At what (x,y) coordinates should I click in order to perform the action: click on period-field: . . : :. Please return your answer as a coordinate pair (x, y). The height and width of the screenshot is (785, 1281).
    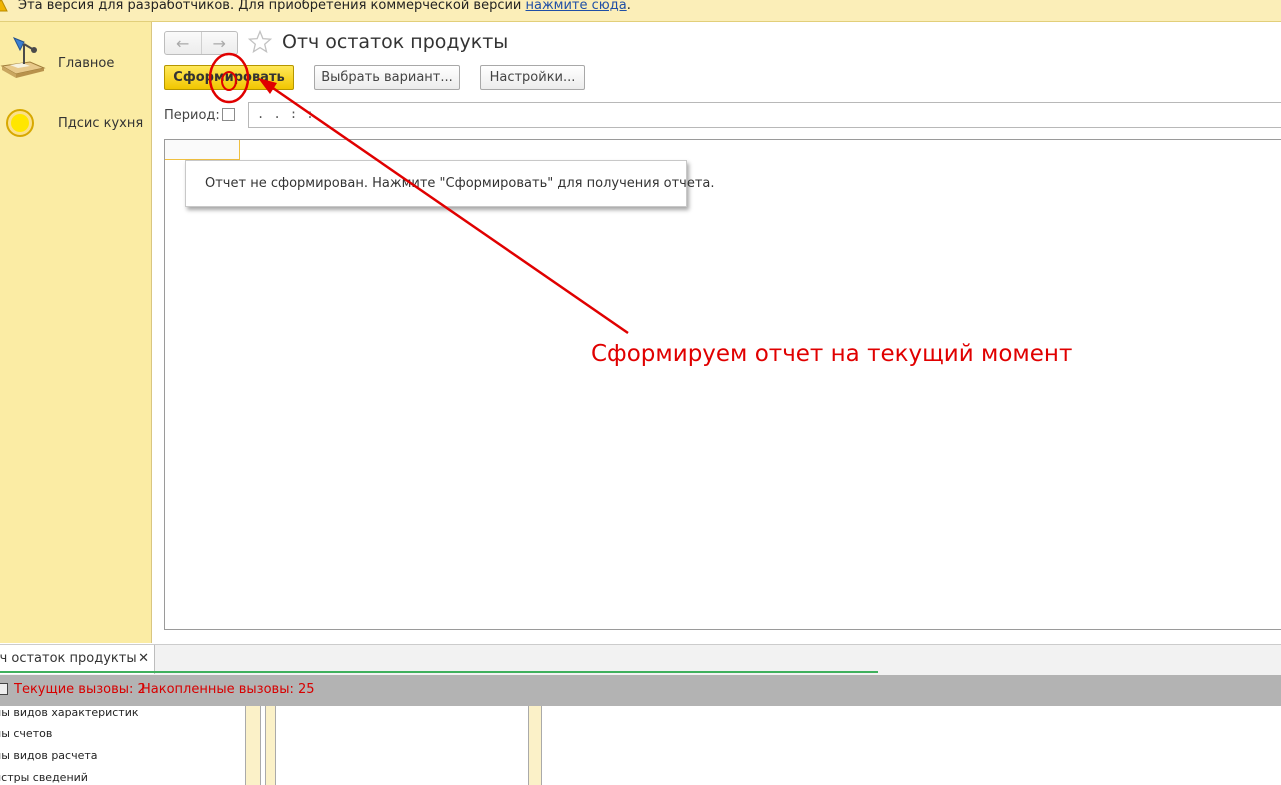
    Looking at the image, I should click on (764, 115).